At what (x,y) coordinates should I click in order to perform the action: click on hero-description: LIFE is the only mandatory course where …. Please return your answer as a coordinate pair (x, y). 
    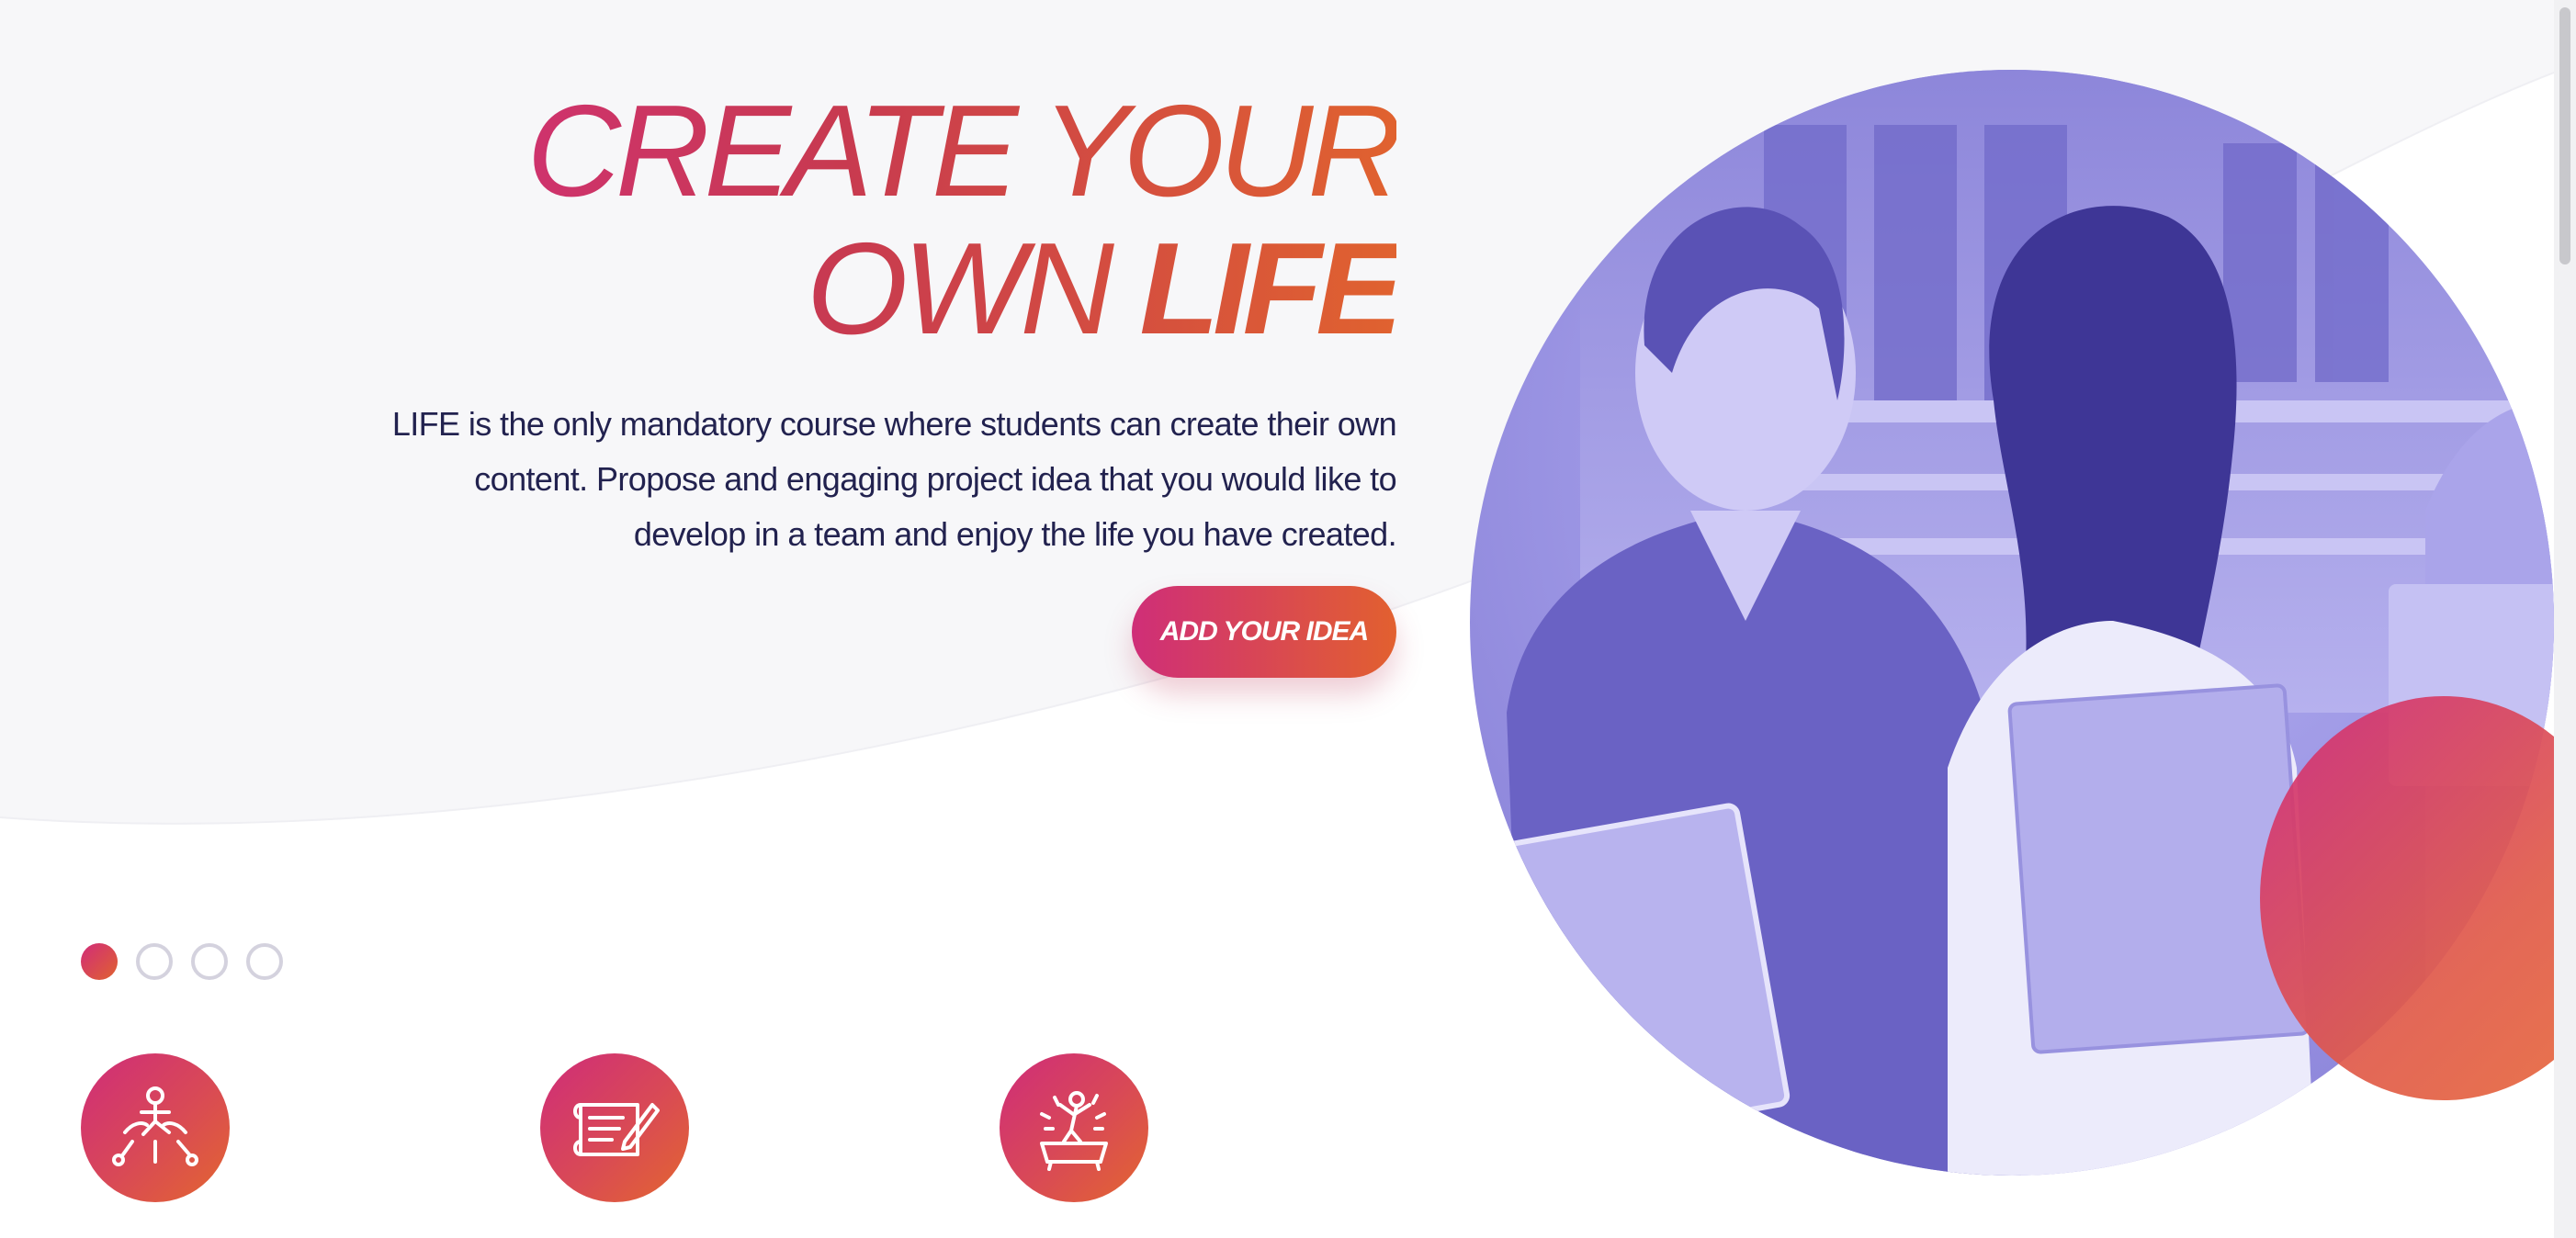
    Looking at the image, I should click on (891, 479).